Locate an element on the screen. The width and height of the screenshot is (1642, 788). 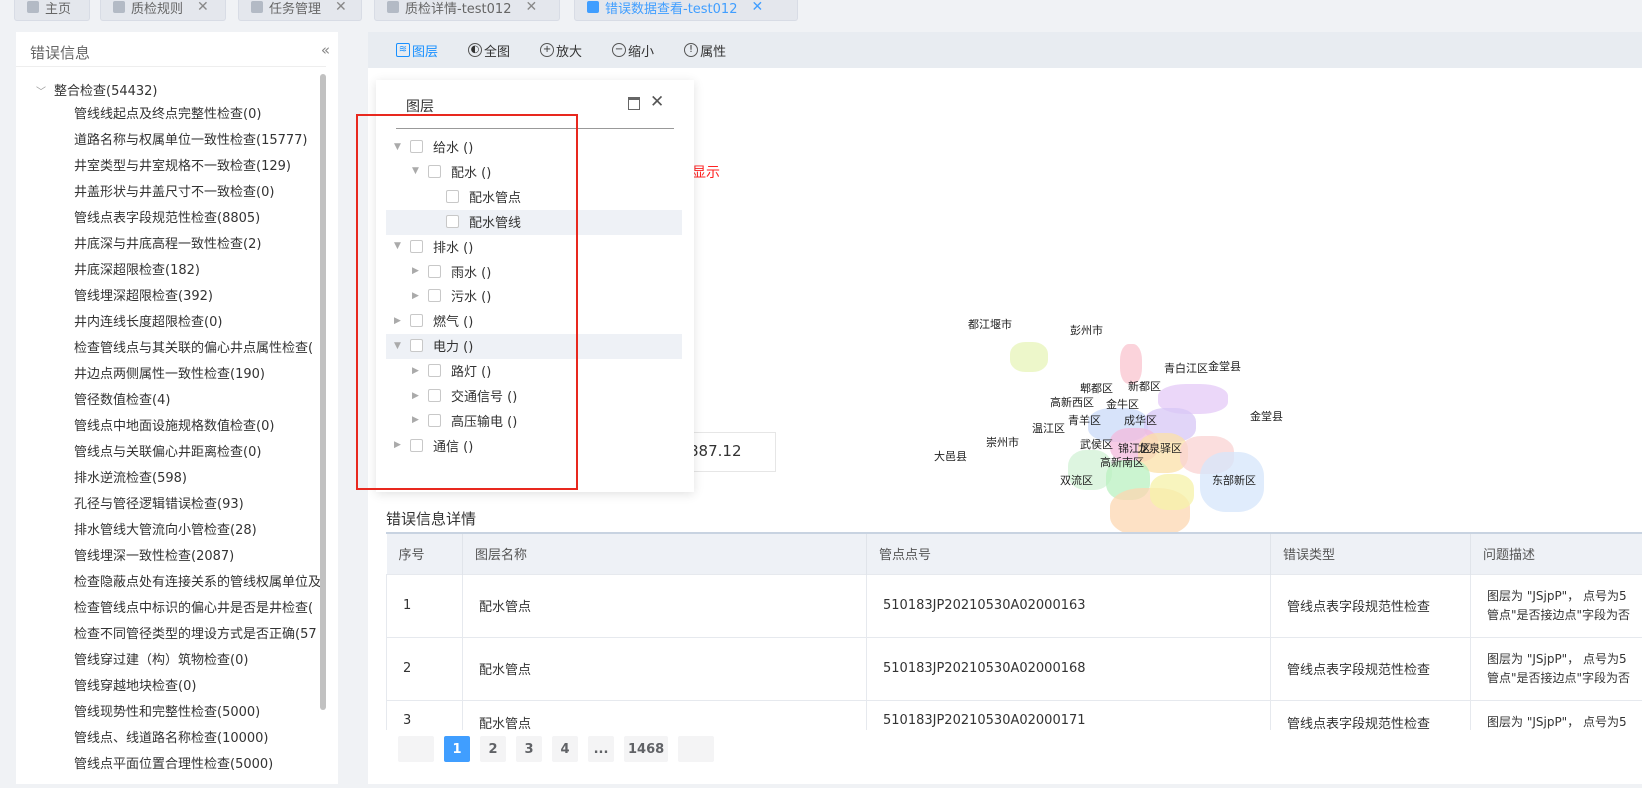
tree-item: 井盖形状与井盖尺寸不一致检查(0) is located at coordinates (206, 196).